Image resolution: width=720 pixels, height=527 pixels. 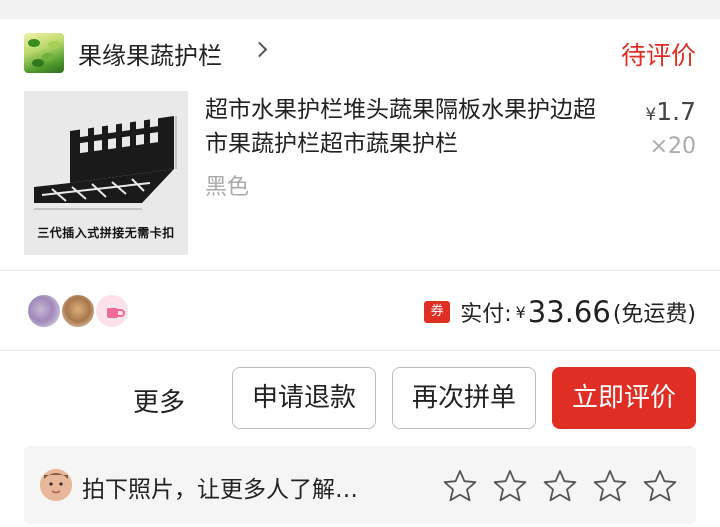 I want to click on coupon-badge: 券, so click(x=437, y=312).